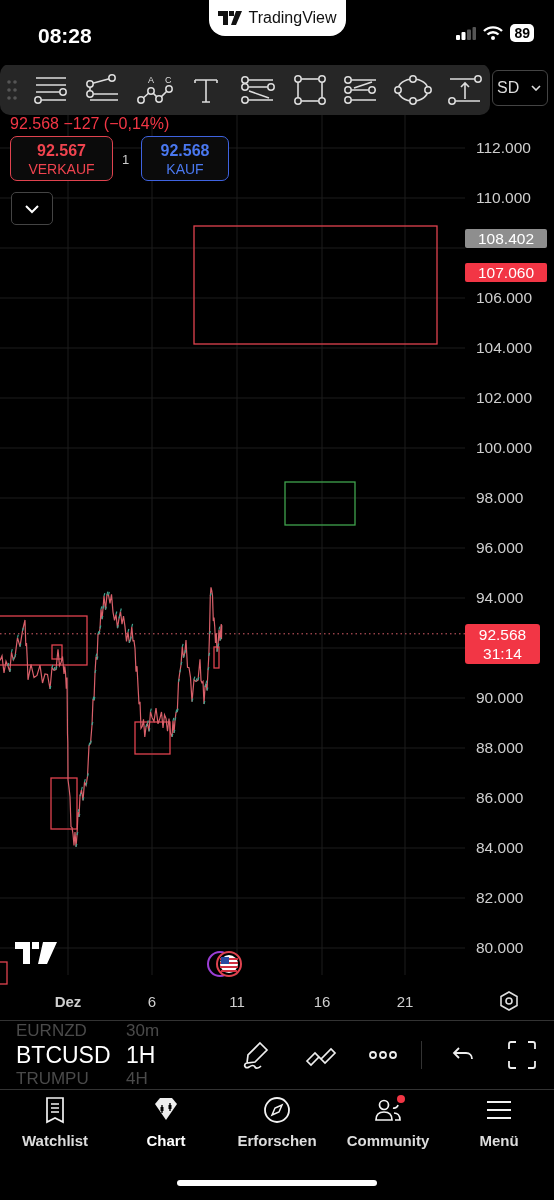 The height and width of the screenshot is (1200, 554). Describe the element at coordinates (504, 398) in the screenshot. I see `price-axis-label: 102.000` at that location.